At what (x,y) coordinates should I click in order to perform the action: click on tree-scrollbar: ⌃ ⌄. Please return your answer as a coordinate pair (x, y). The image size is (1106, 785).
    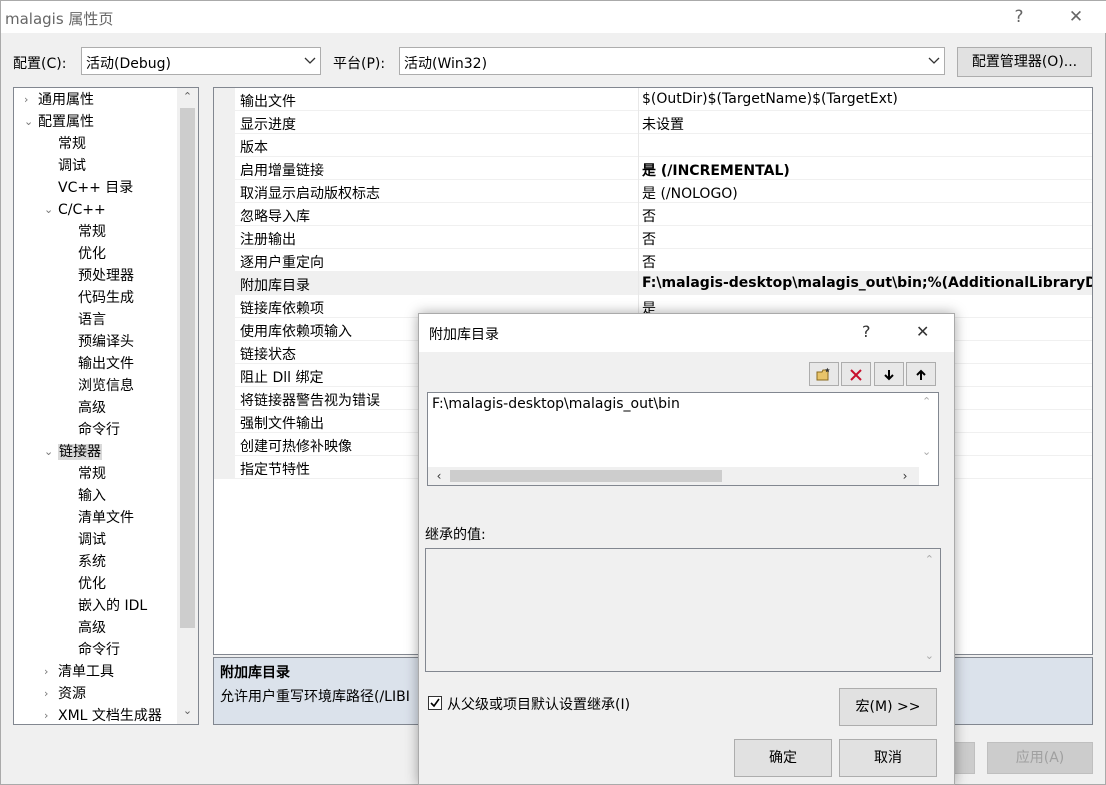
    Looking at the image, I should click on (187, 406).